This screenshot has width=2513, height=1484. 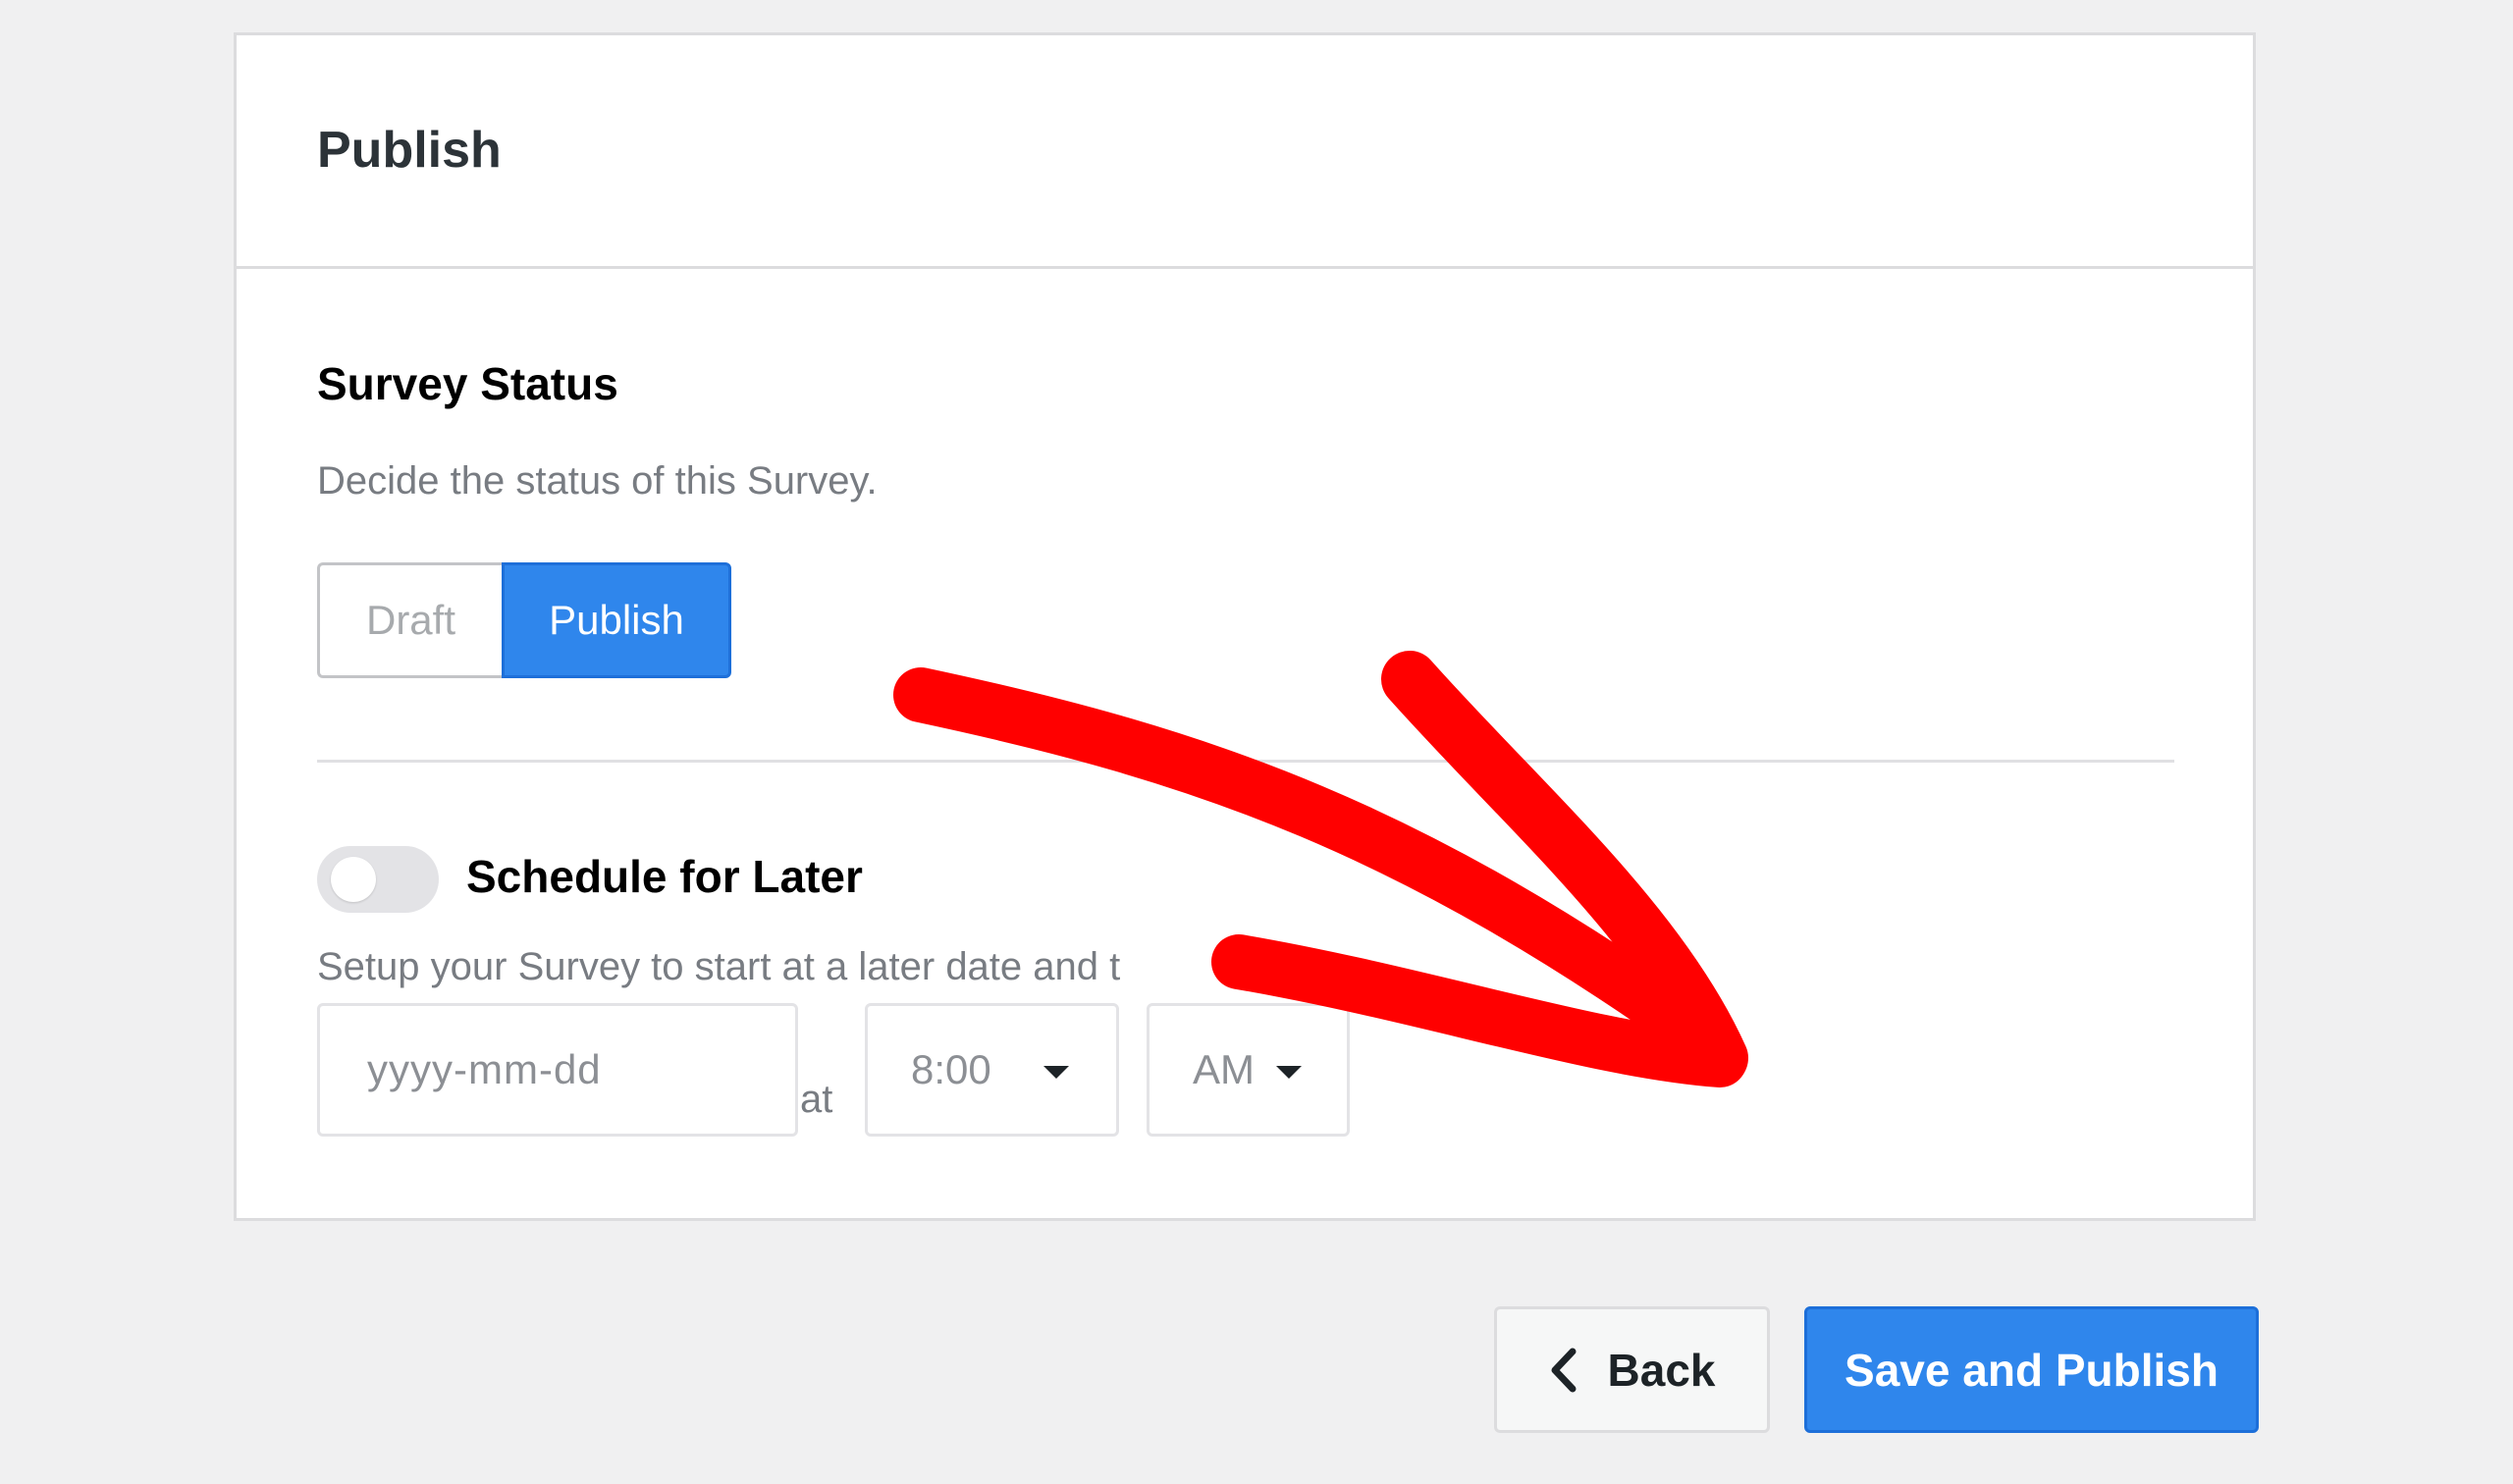 I want to click on at-label: at, so click(x=816, y=1099).